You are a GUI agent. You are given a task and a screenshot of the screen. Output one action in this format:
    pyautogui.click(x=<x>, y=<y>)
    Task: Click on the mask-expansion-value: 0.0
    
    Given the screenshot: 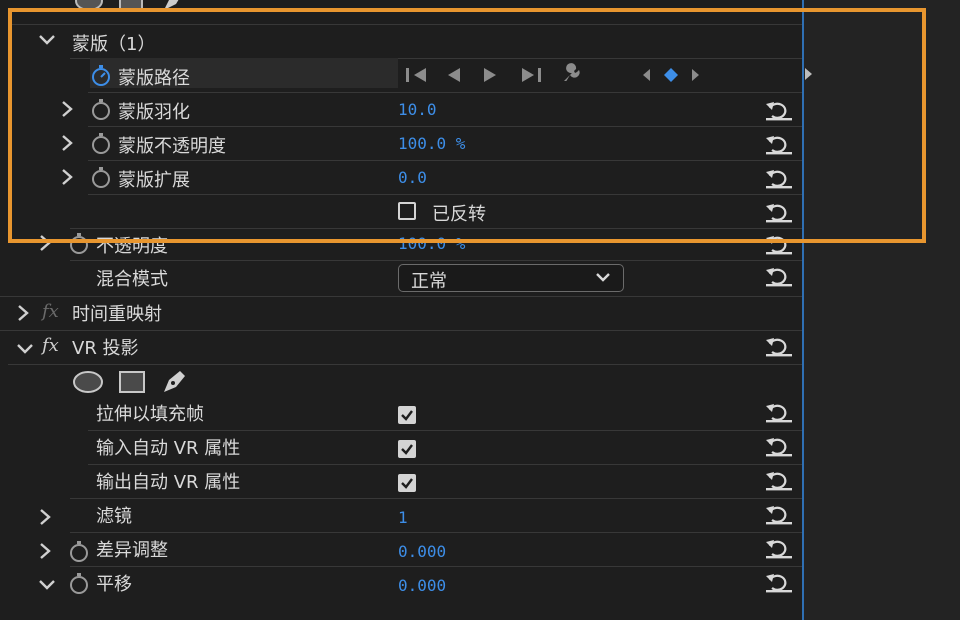 What is the action you would take?
    pyautogui.click(x=412, y=177)
    